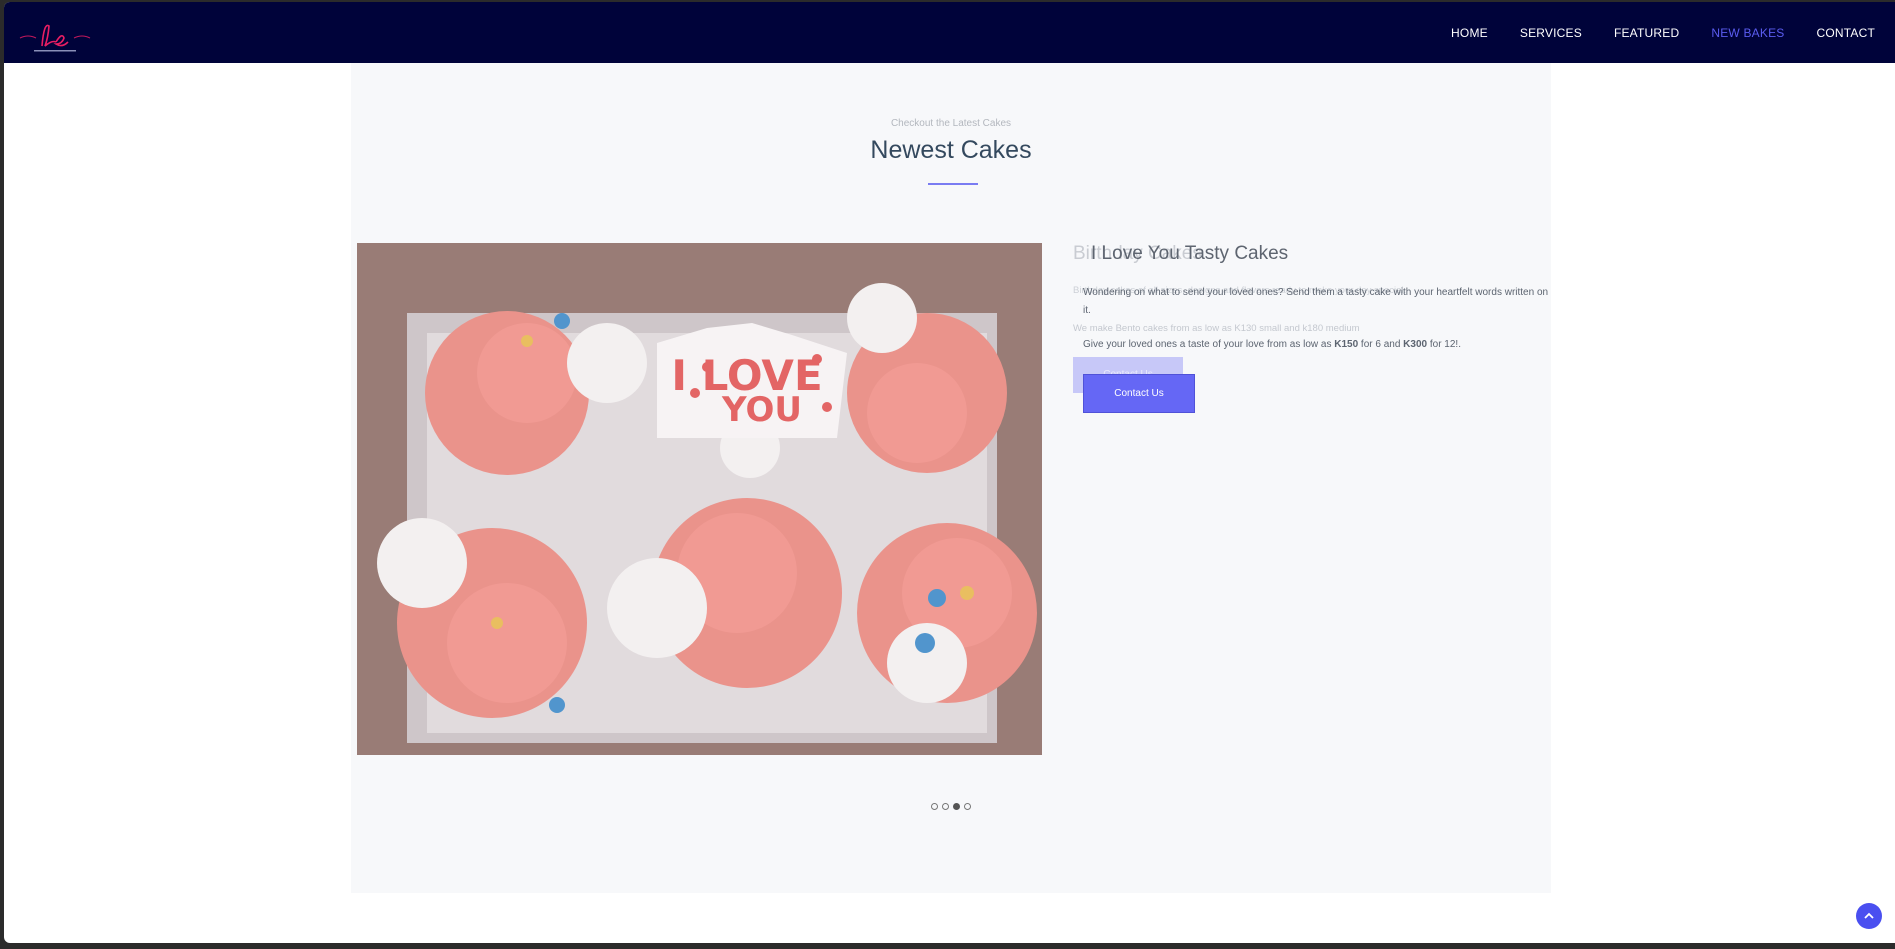 This screenshot has height=949, width=1895. I want to click on brand-logo, so click(55, 36).